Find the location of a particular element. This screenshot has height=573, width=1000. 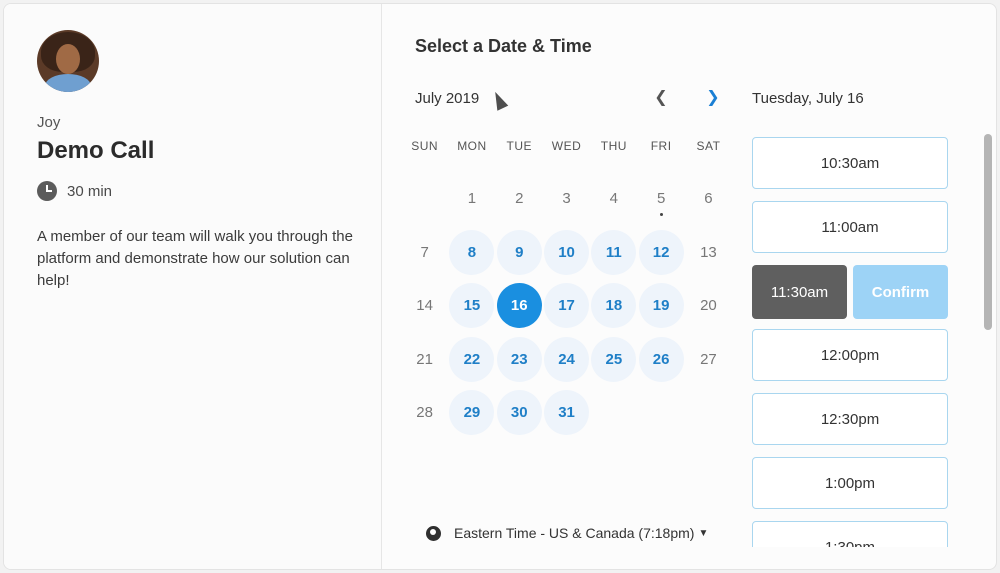

day-number: 23 is located at coordinates (519, 359).